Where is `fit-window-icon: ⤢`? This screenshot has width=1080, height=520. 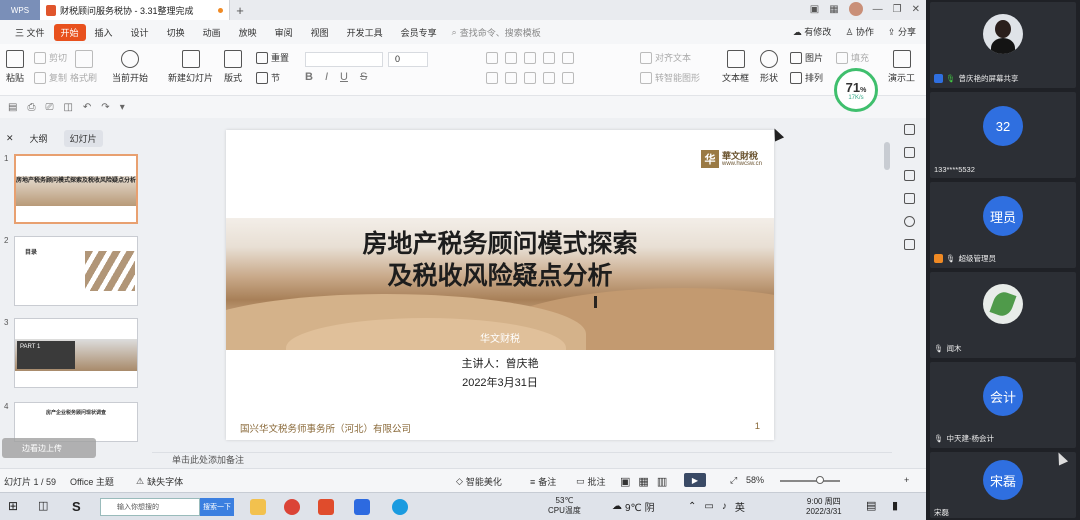 fit-window-icon: ⤢ is located at coordinates (733, 480).